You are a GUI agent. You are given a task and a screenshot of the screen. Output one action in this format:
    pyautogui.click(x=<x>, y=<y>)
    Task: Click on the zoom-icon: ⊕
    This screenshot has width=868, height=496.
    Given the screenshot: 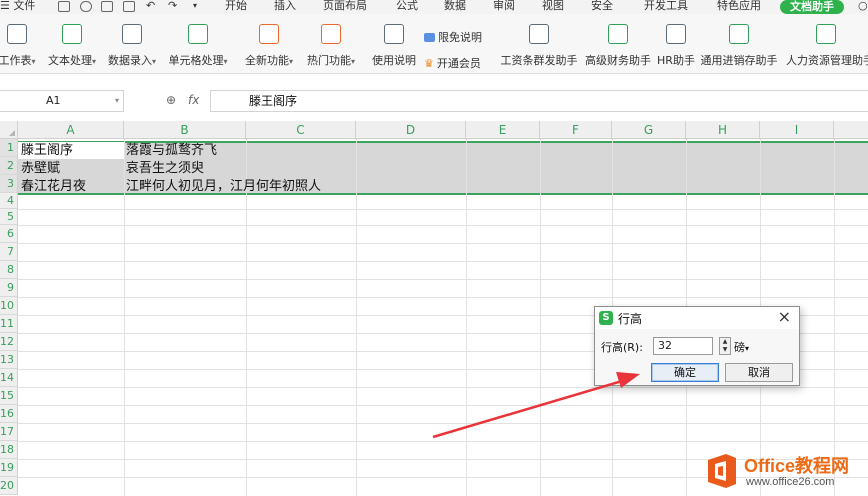 What is the action you would take?
    pyautogui.click(x=173, y=100)
    